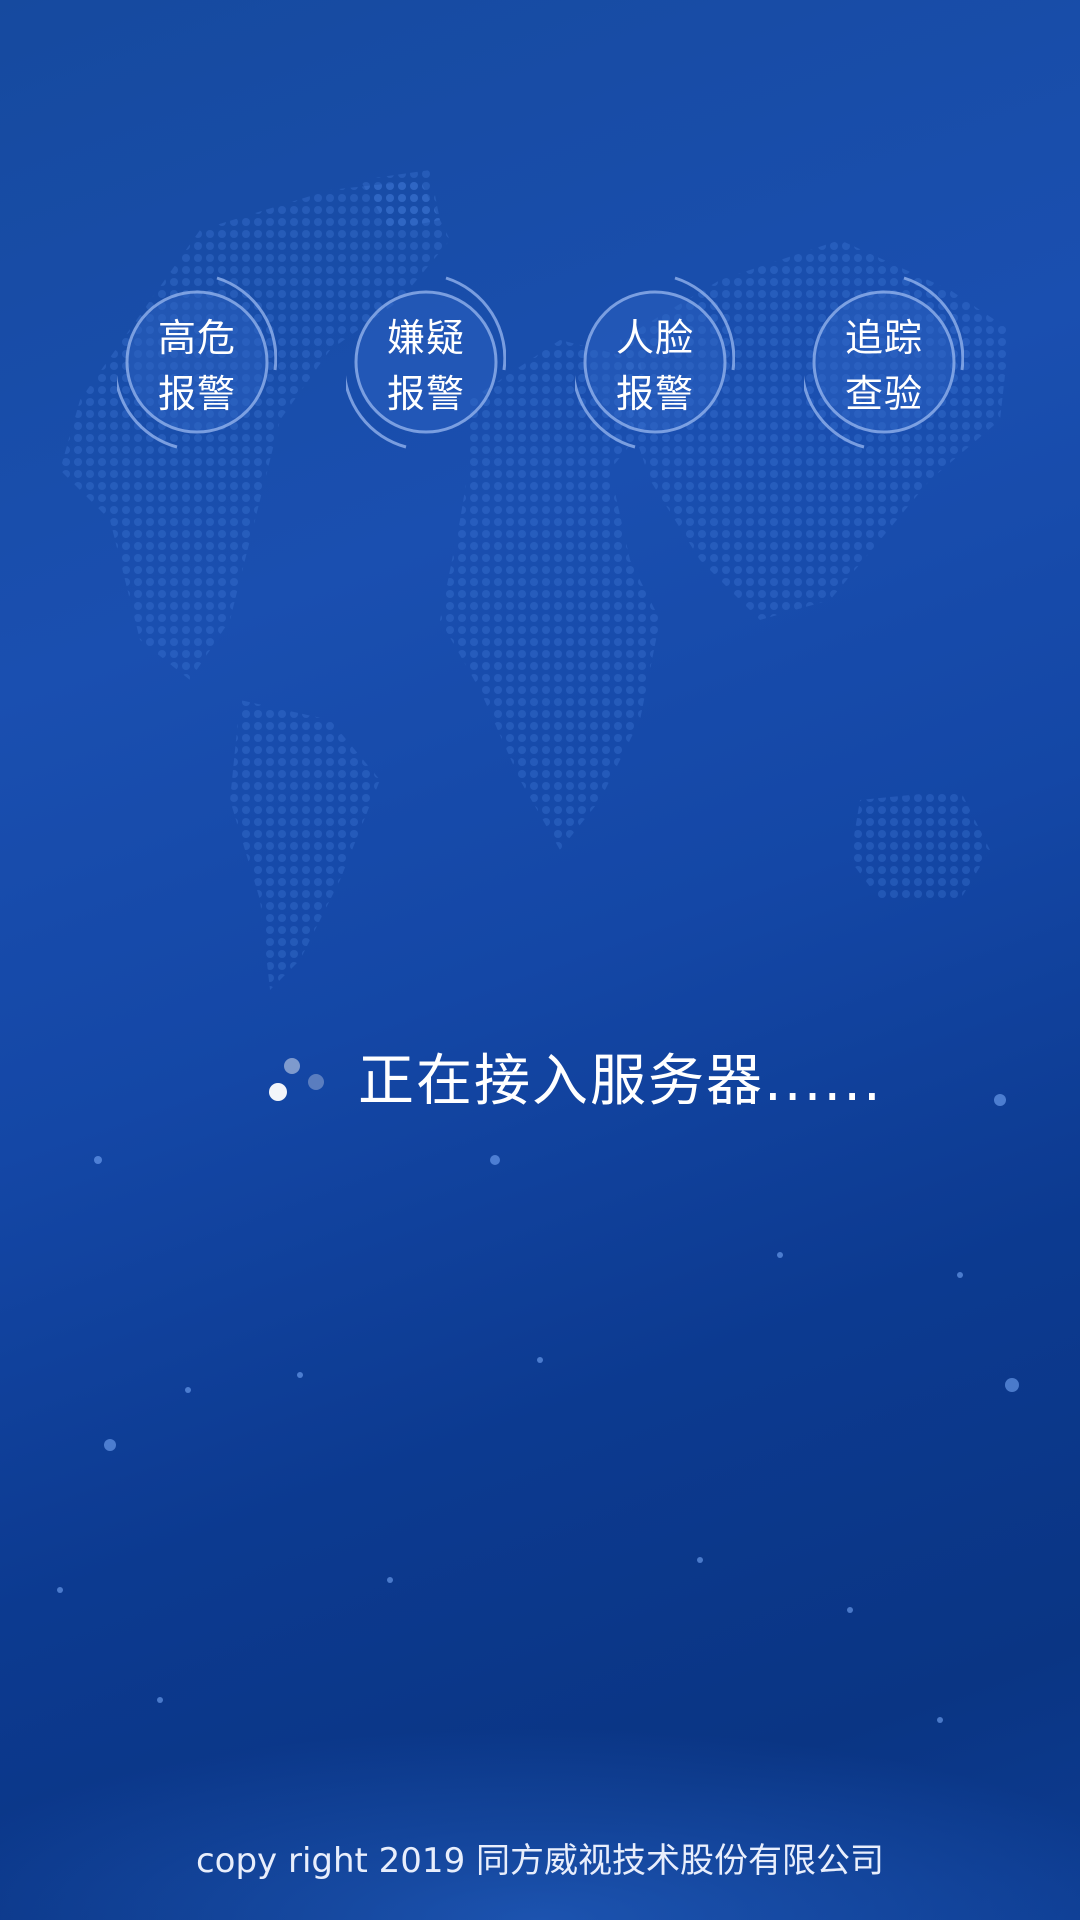 The height and width of the screenshot is (1920, 1080). Describe the element at coordinates (883, 338) in the screenshot. I see `feature-label-line1: 追踪` at that location.